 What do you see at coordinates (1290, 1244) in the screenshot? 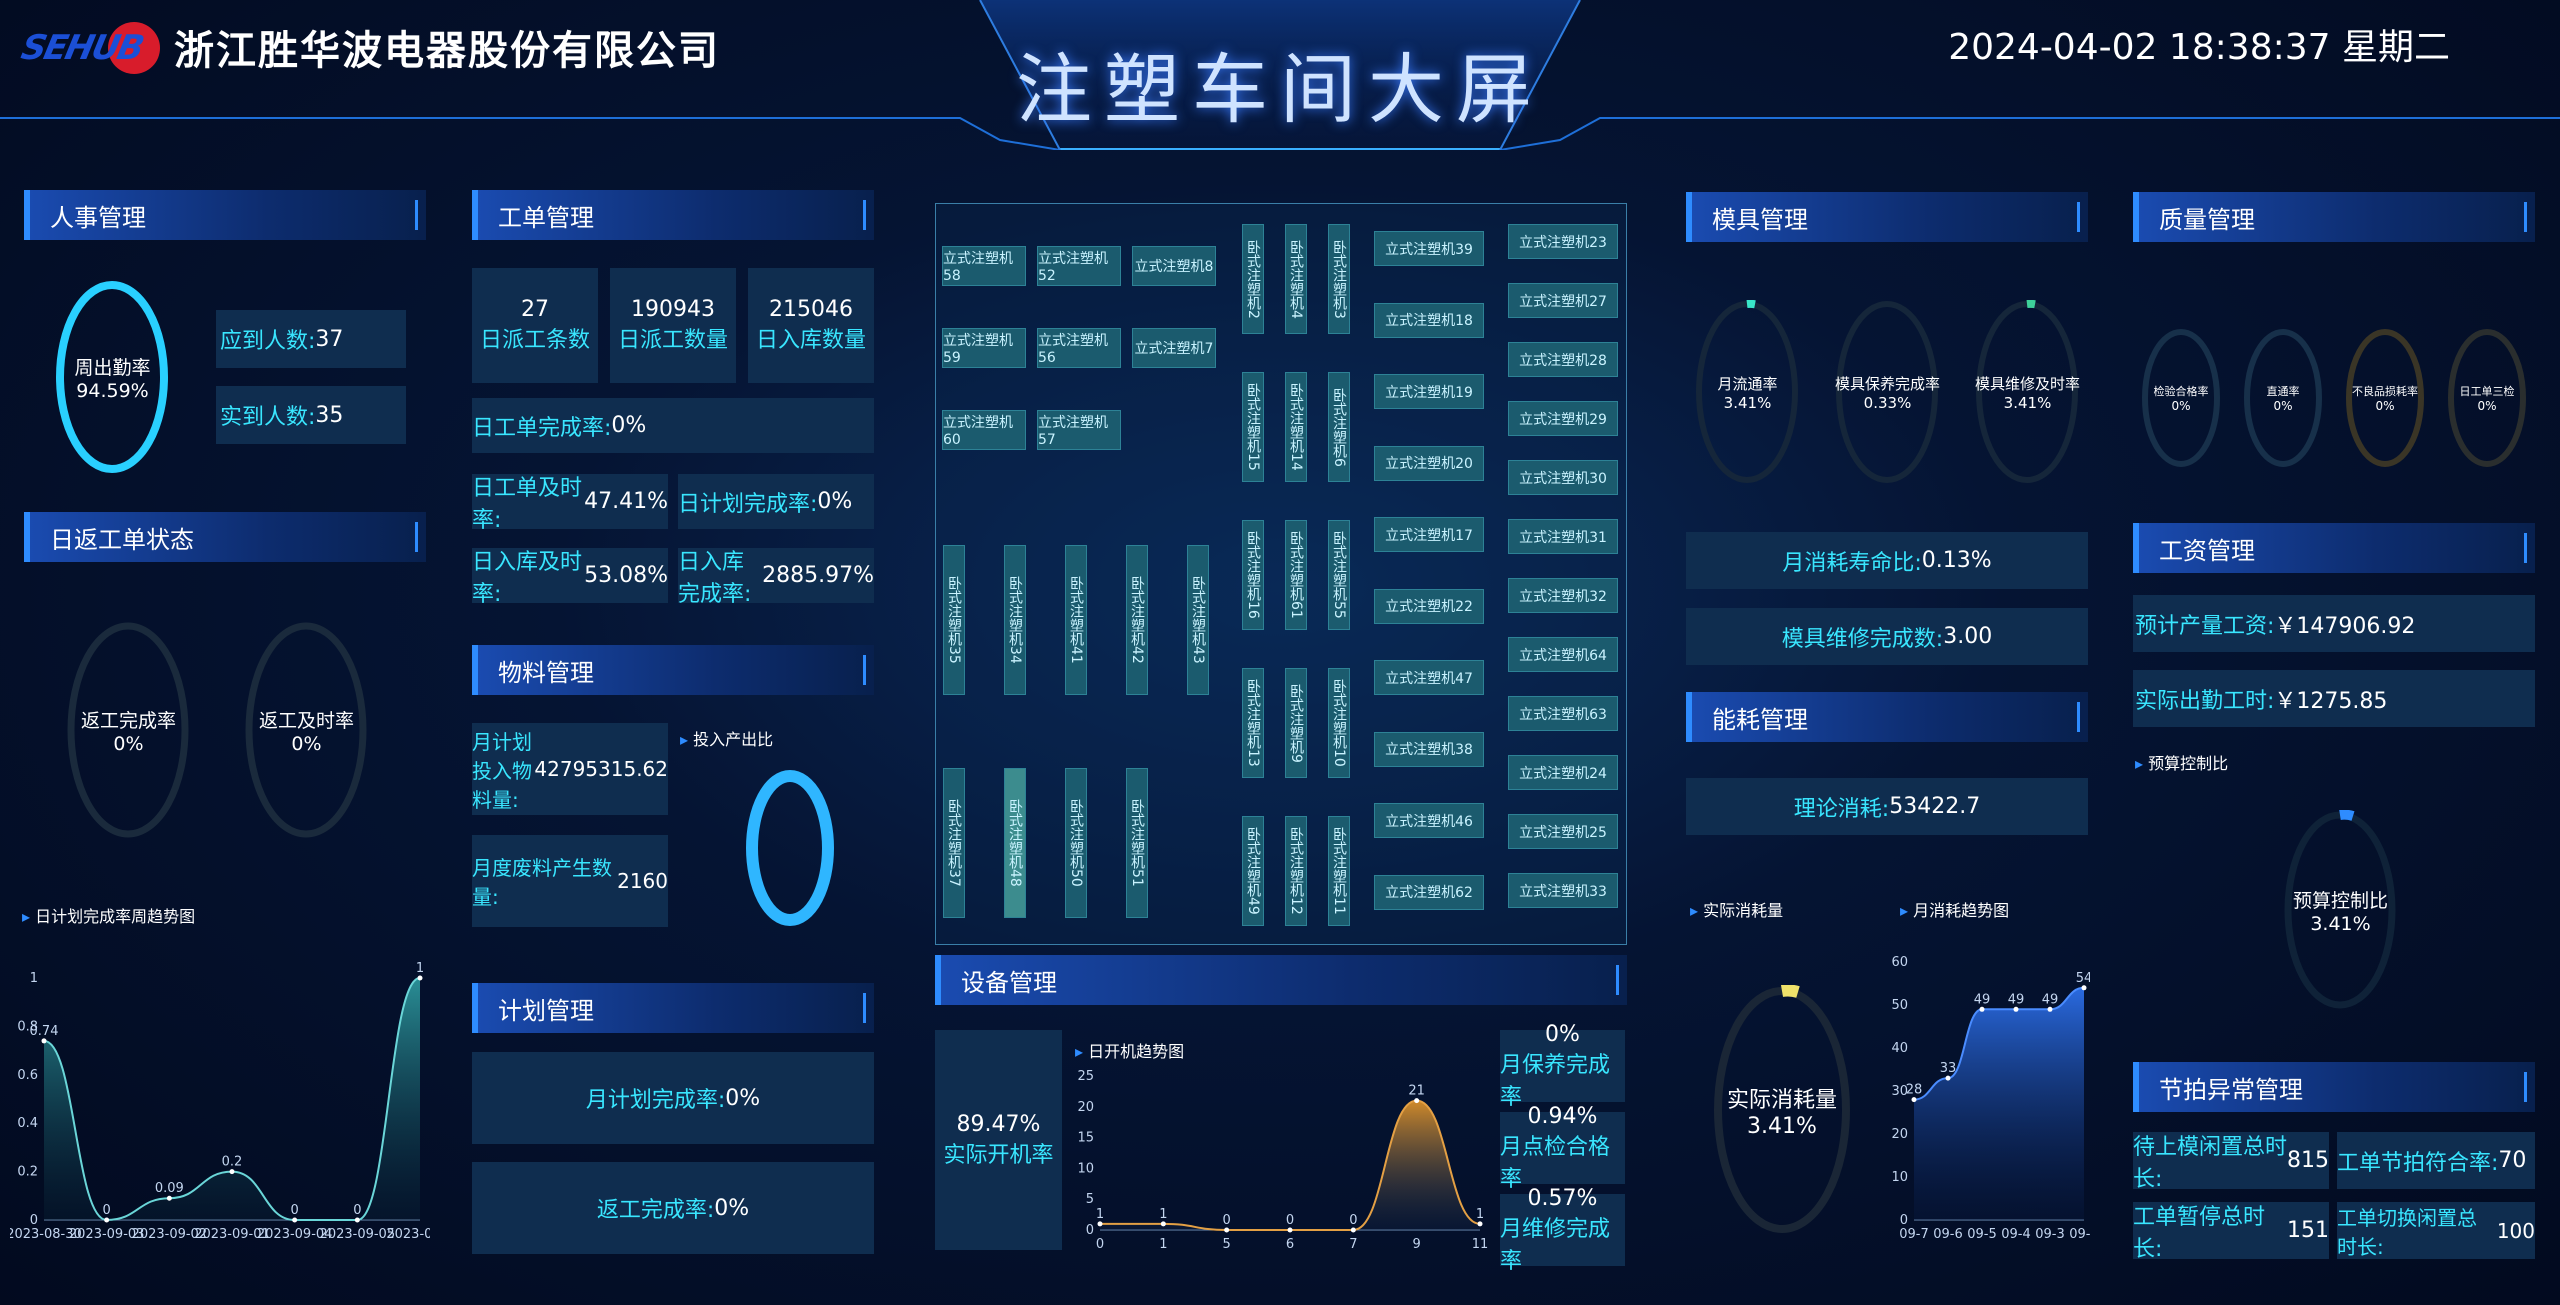
I see `x-tick-label: 6` at bounding box center [1290, 1244].